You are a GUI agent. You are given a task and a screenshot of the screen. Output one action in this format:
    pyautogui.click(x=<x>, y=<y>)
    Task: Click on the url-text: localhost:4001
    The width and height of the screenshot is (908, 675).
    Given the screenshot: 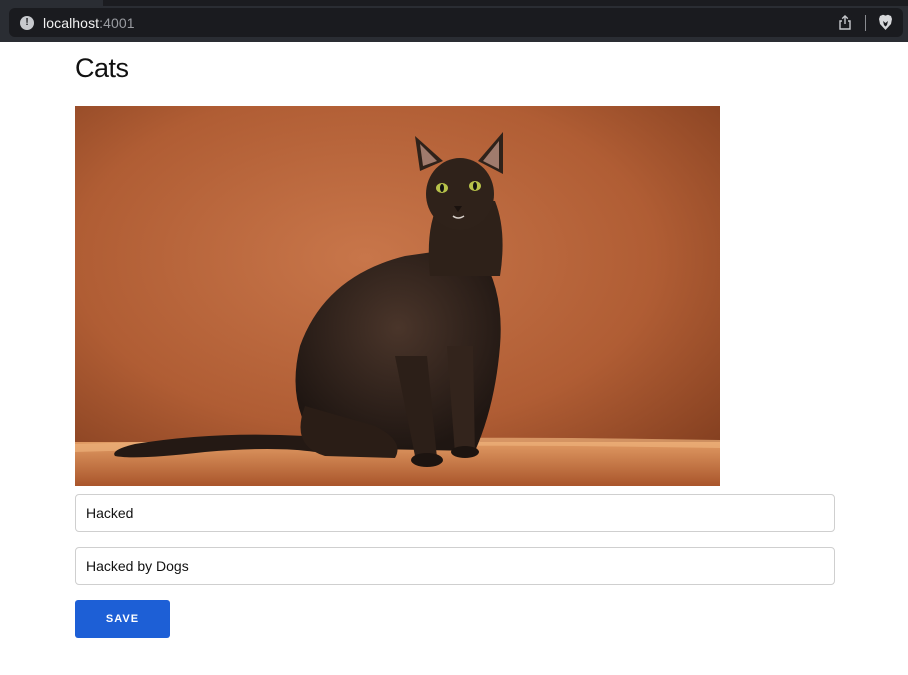 What is the action you would take?
    pyautogui.click(x=89, y=23)
    